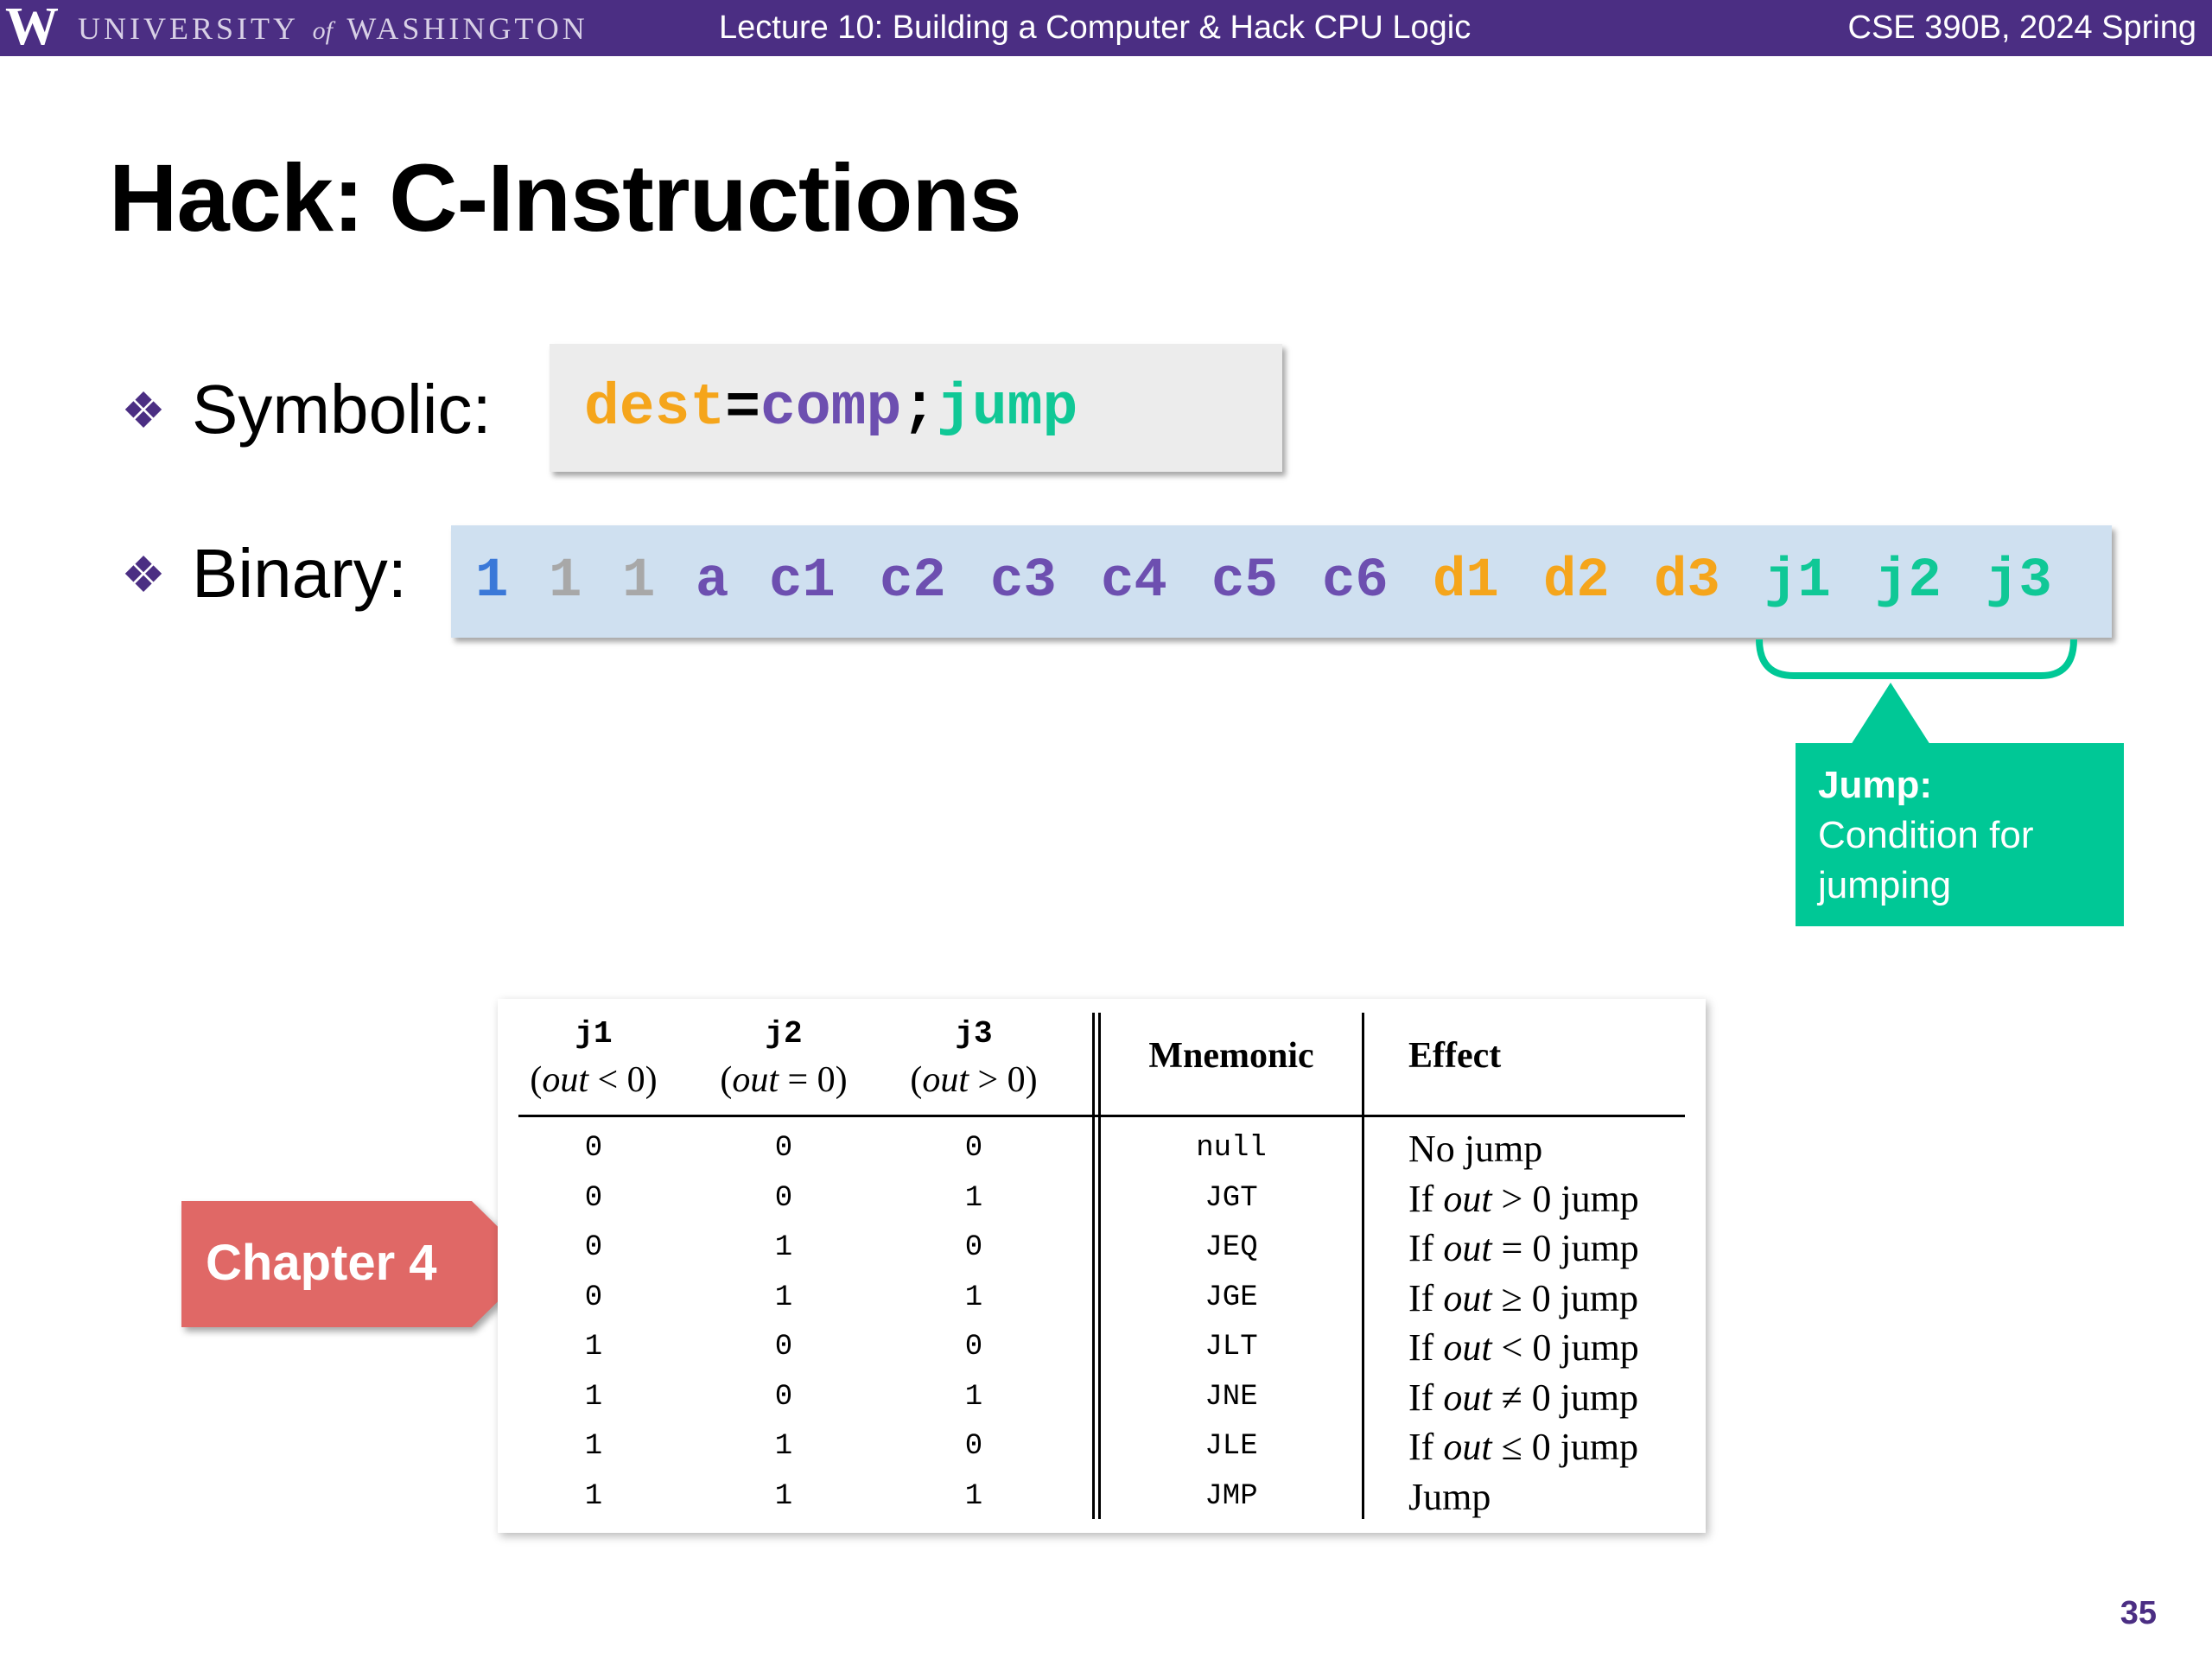  I want to click on cell-effect: If out < 0 jump, so click(1551, 1347).